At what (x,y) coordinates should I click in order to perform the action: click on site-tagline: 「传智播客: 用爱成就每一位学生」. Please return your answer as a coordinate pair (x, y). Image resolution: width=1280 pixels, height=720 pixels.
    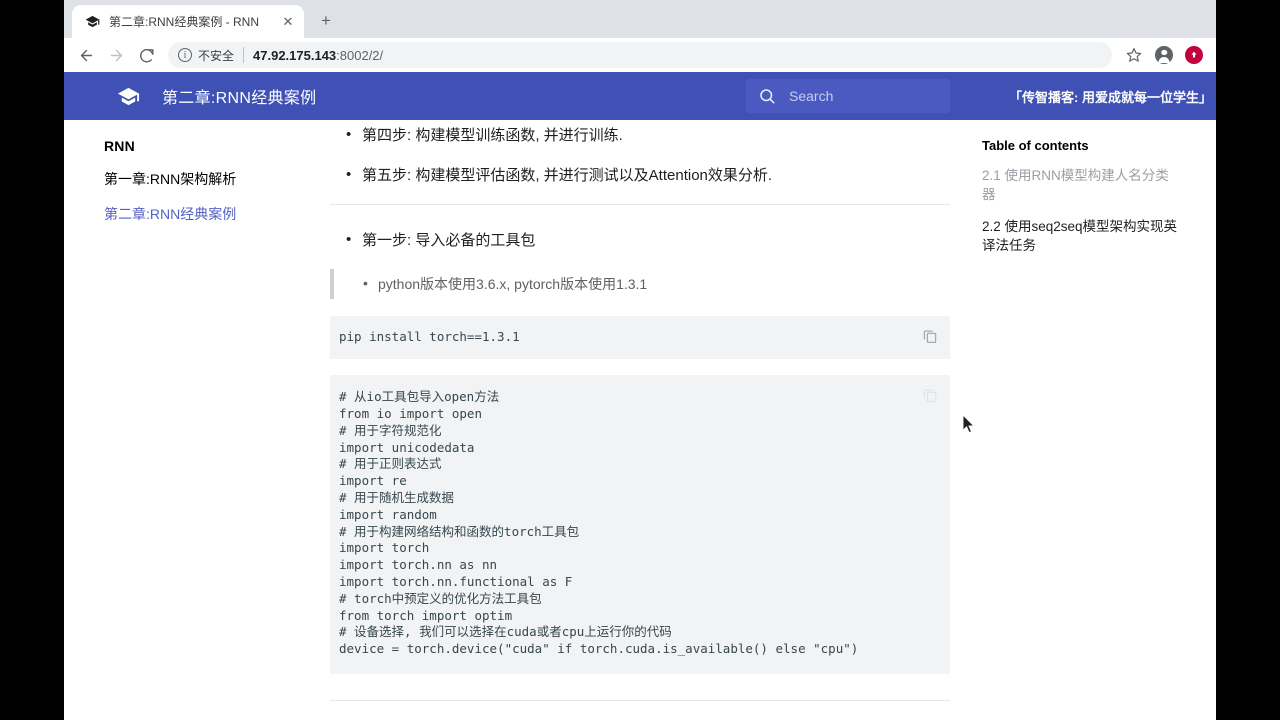
    Looking at the image, I should click on (1110, 97).